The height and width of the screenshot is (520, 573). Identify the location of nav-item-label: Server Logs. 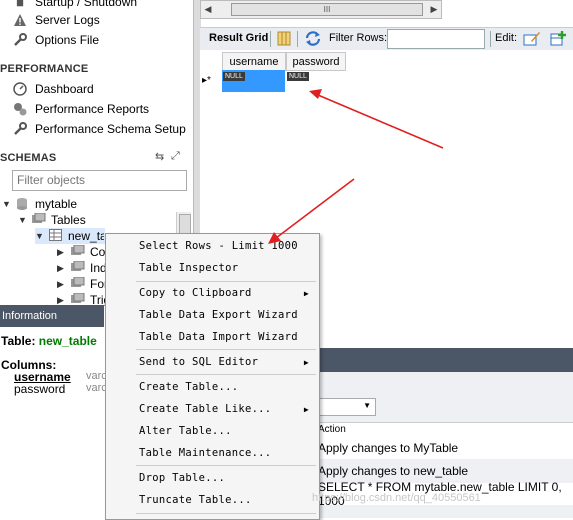
(67, 20).